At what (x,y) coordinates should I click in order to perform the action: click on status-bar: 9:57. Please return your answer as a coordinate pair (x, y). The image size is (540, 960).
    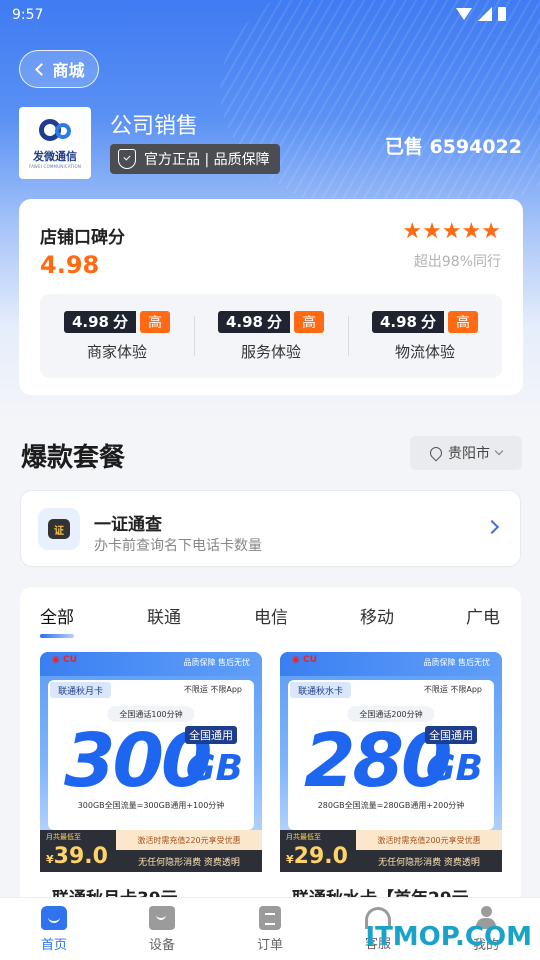
    Looking at the image, I should click on (270, 16).